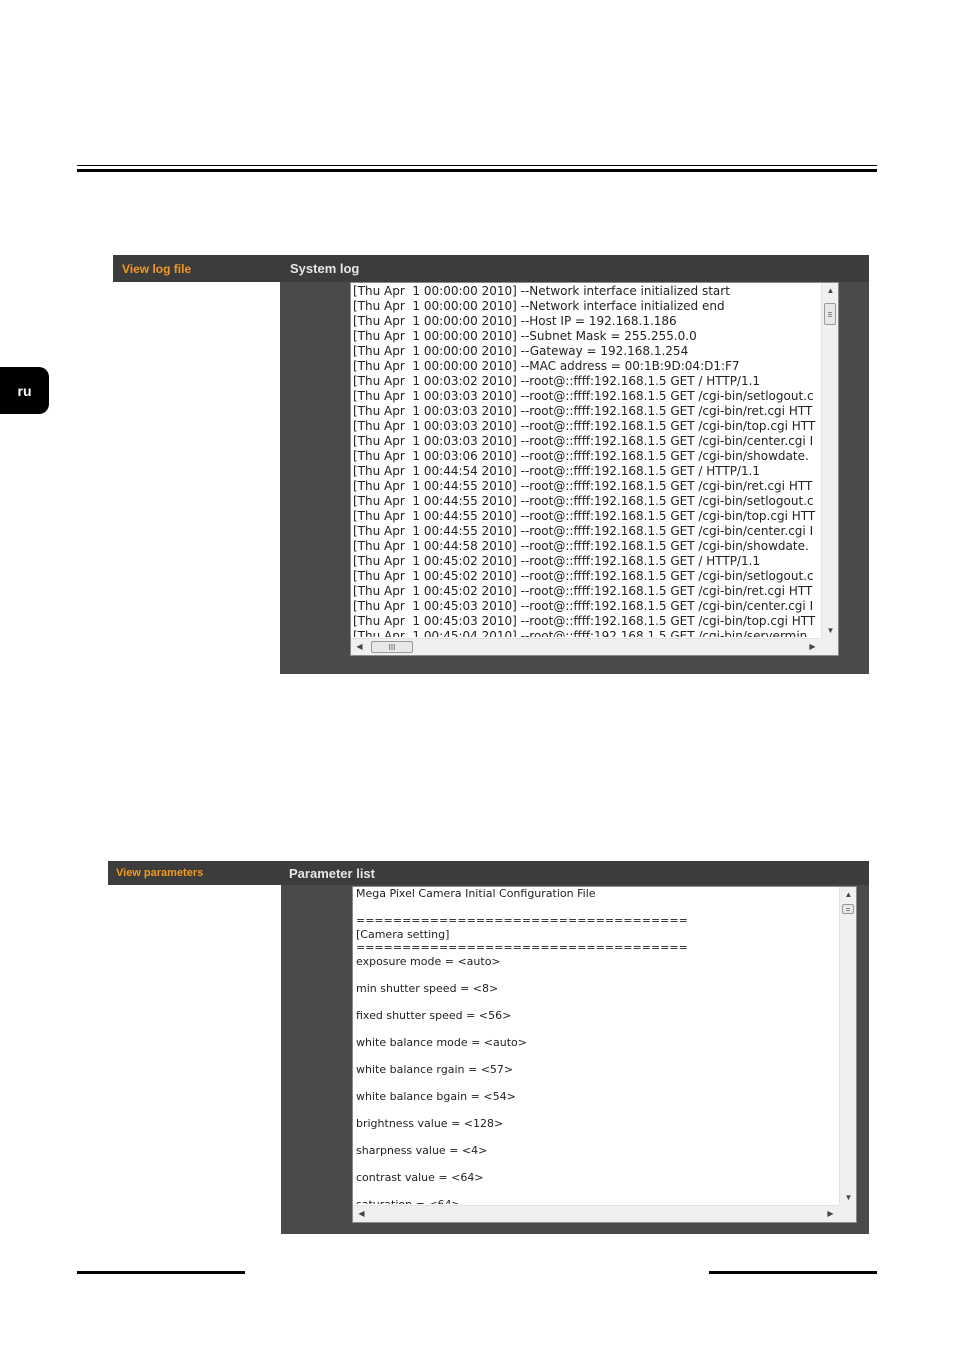  I want to click on sidebar-item-view-log-file: View log file, so click(199, 268).